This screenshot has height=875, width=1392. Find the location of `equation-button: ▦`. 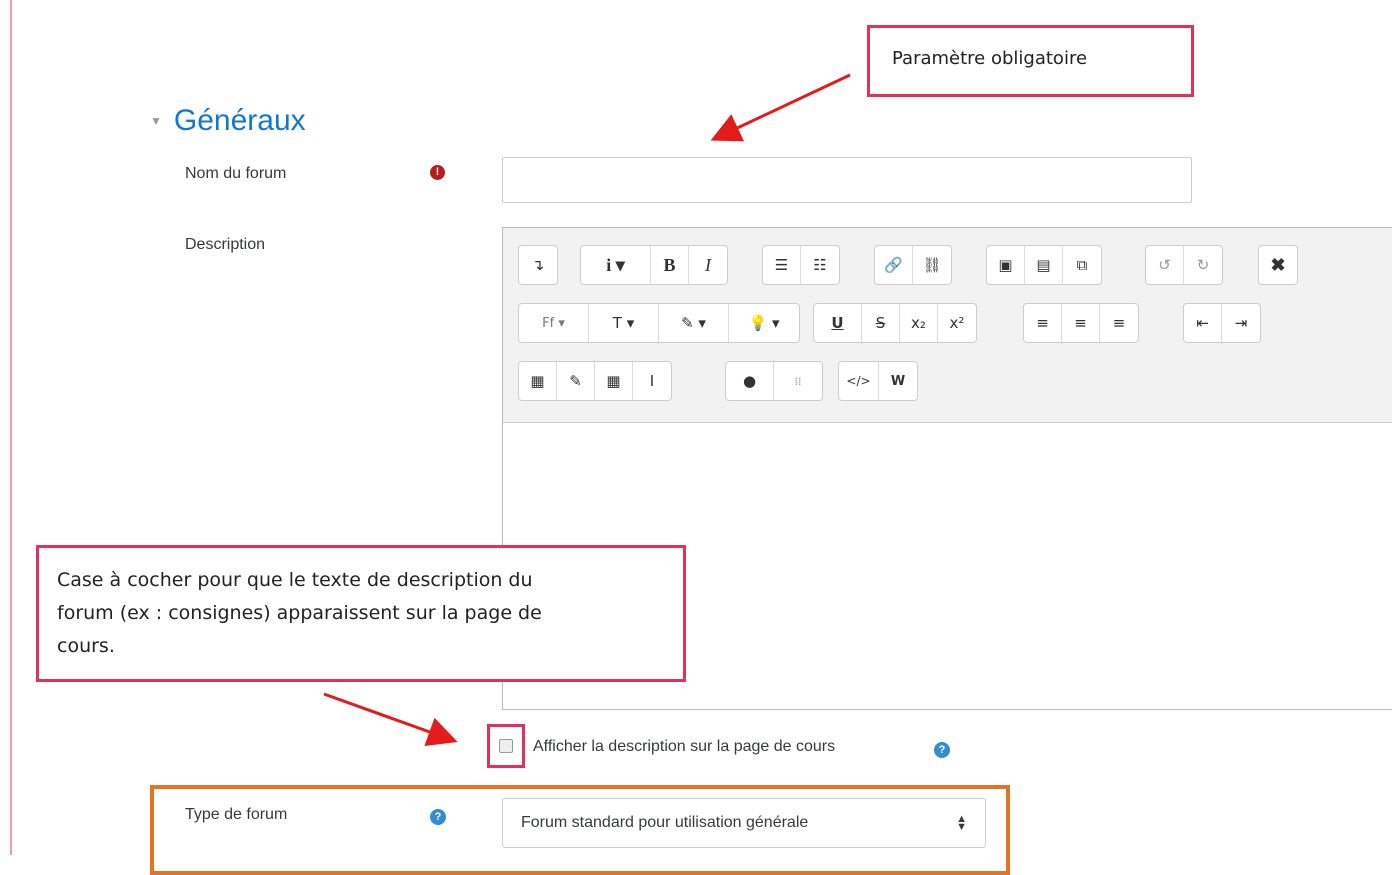

equation-button: ▦ is located at coordinates (538, 381).